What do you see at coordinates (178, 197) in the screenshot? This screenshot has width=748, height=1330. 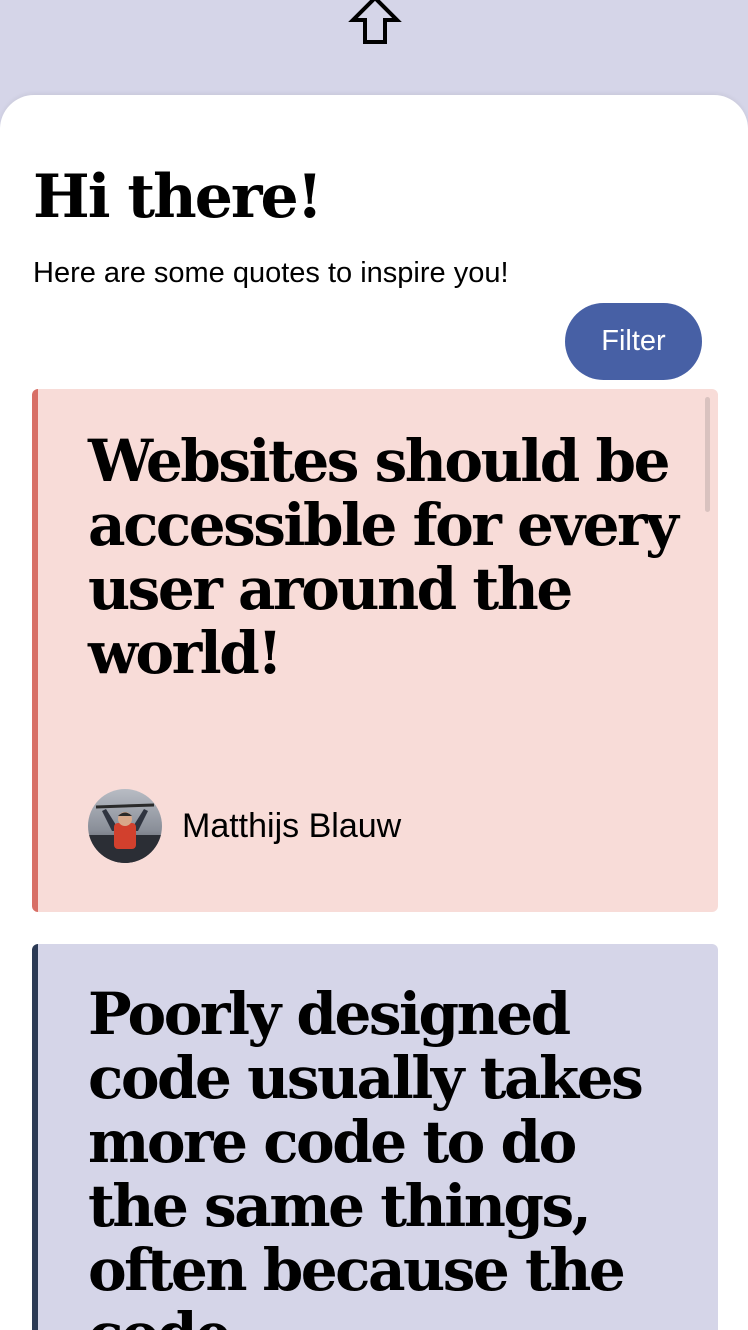 I see `page-title: Hi there!` at bounding box center [178, 197].